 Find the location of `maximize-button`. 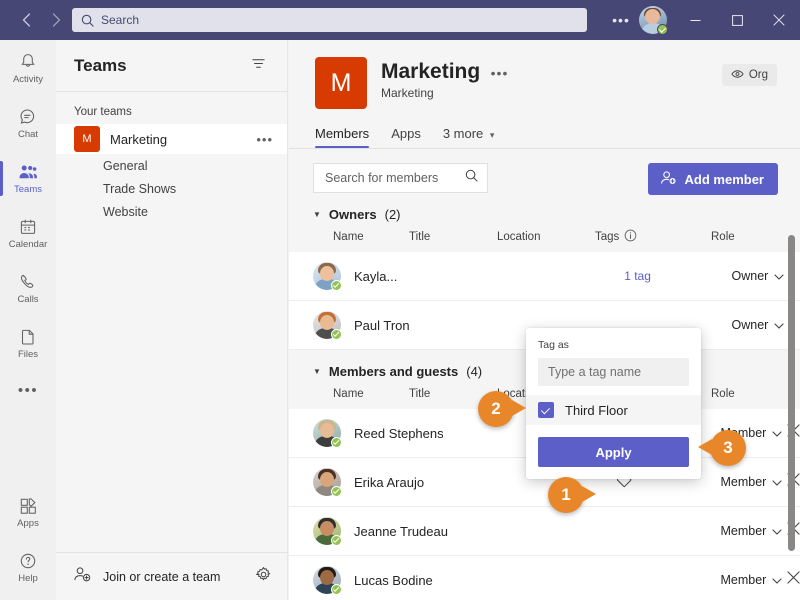

maximize-button is located at coordinates (737, 20).